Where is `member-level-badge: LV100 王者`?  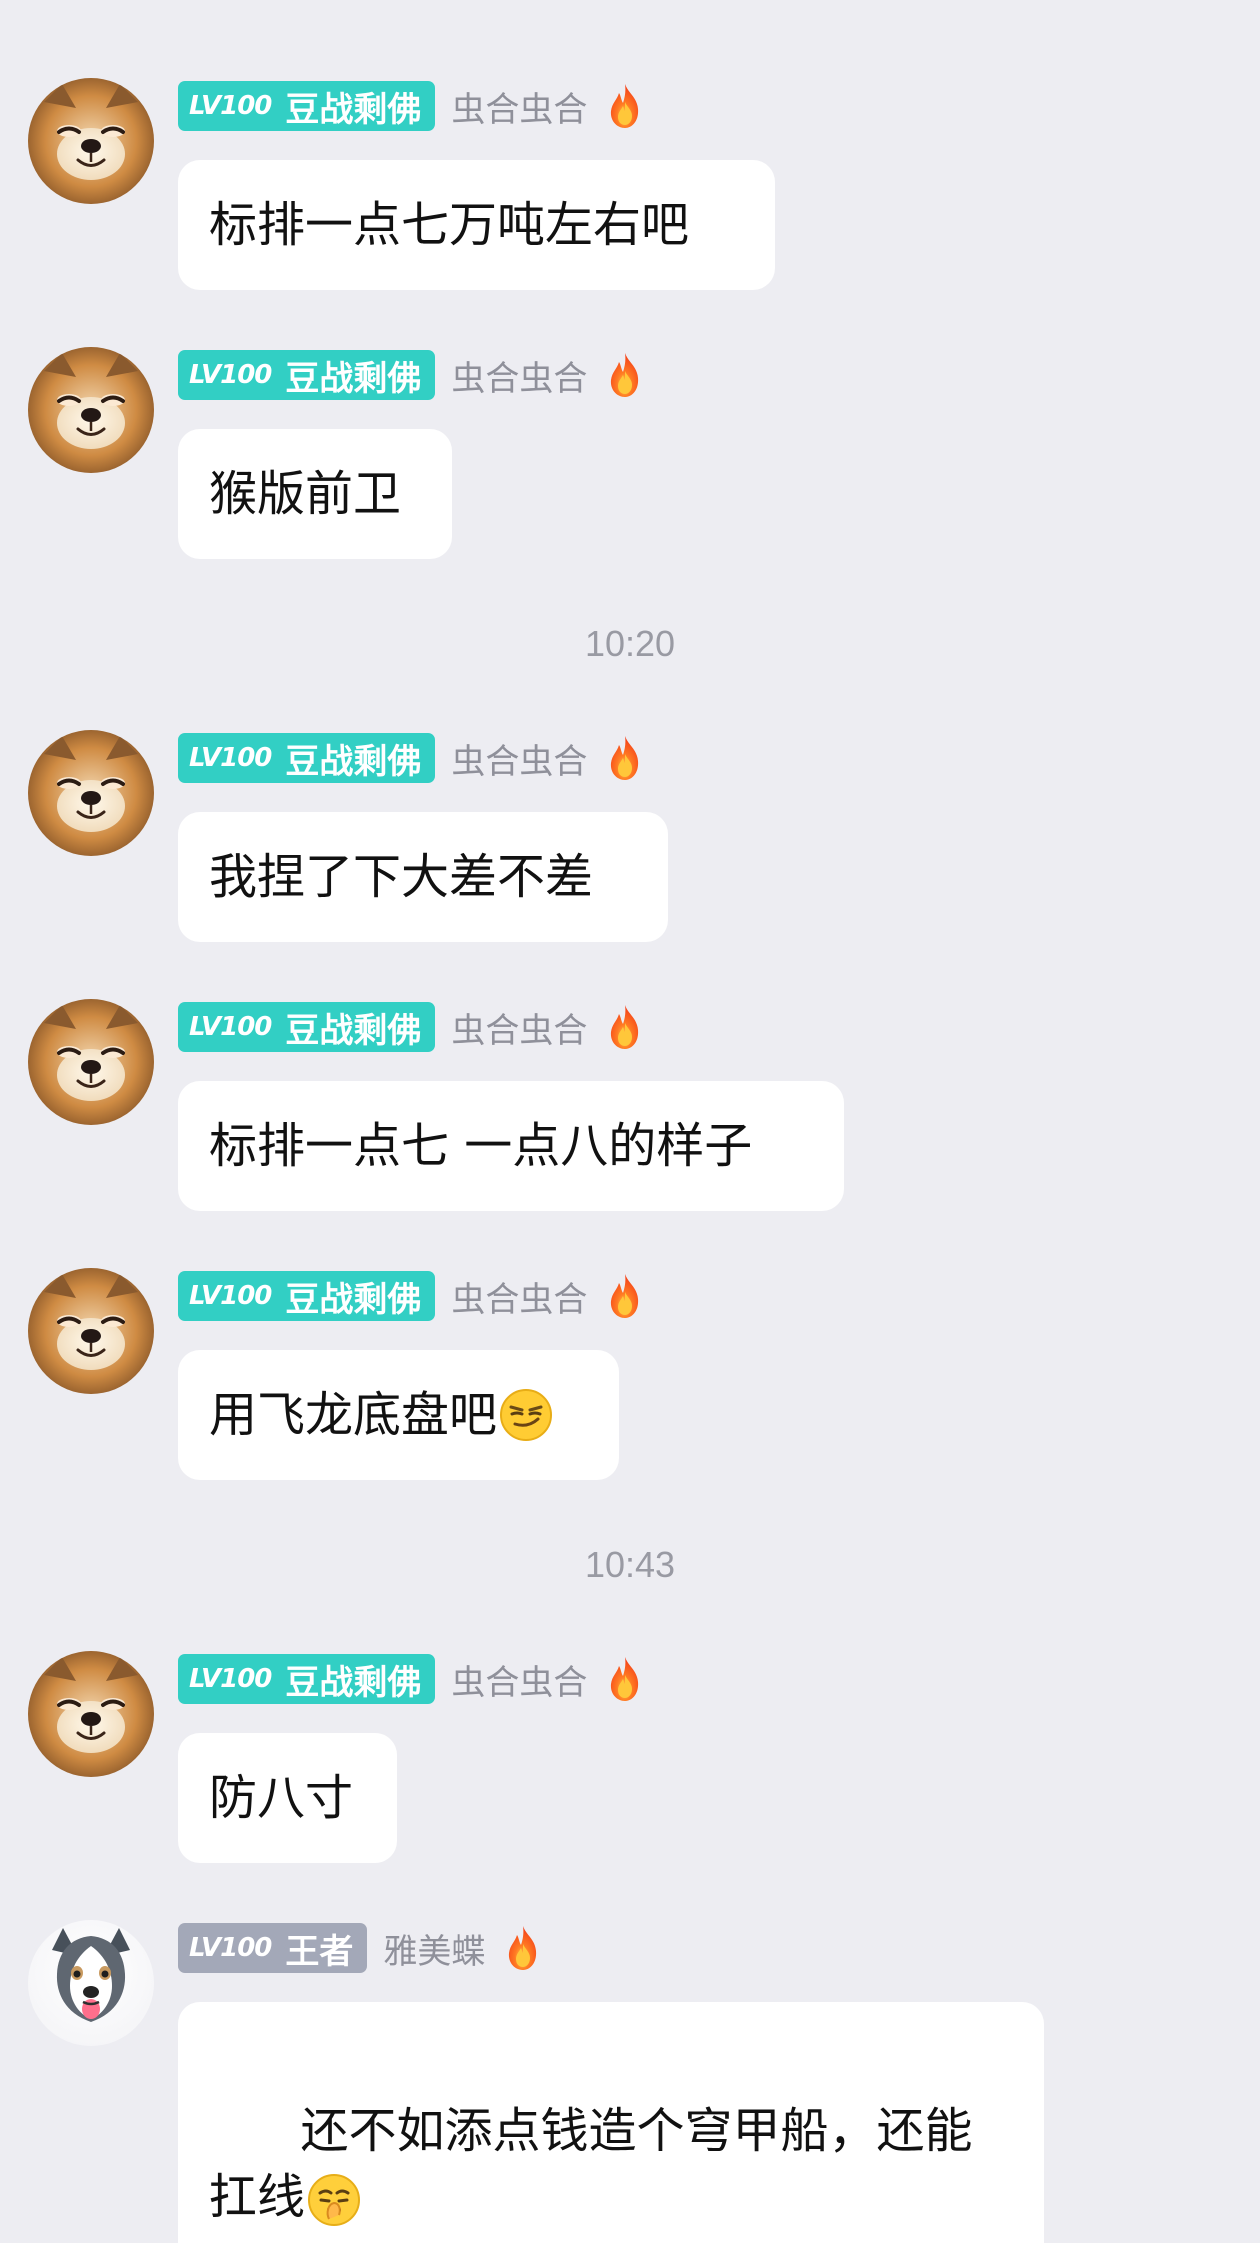
member-level-badge: LV100 王者 is located at coordinates (273, 1948).